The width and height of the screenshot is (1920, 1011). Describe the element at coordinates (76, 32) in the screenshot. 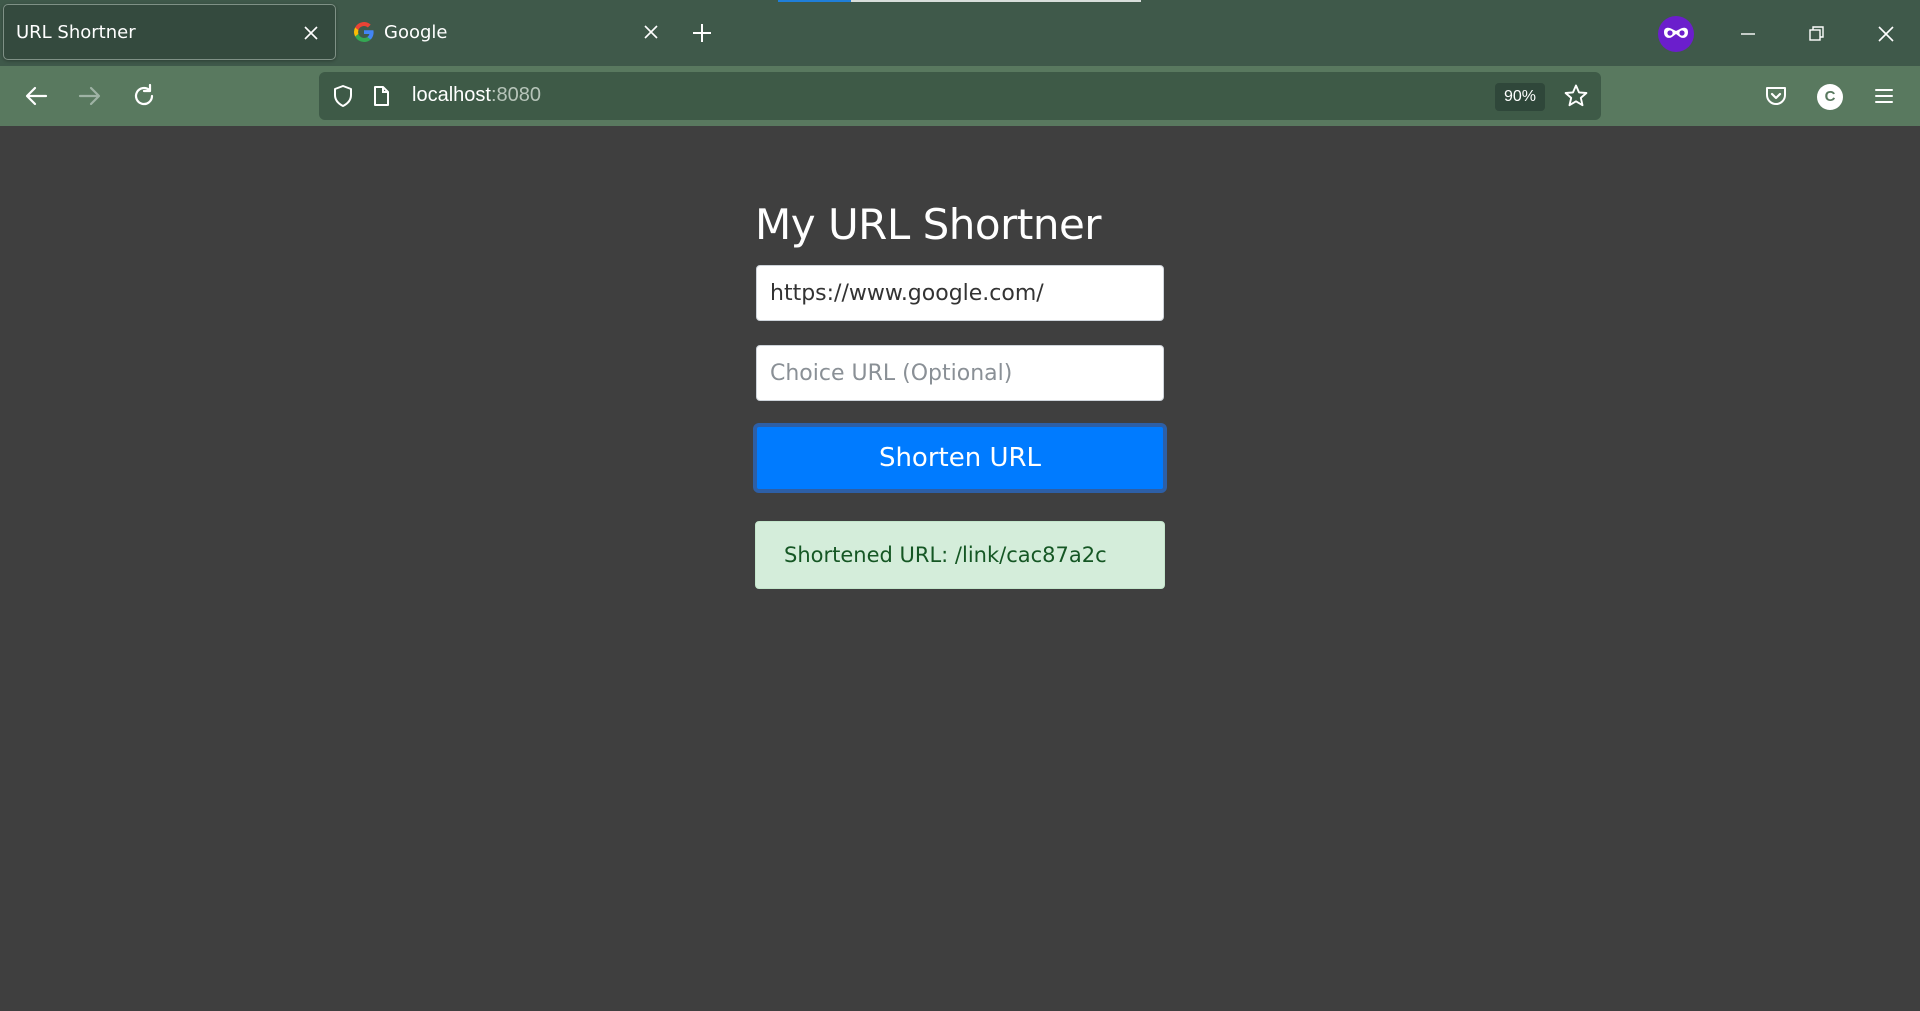

I see `tab-title: URL Shortner` at that location.